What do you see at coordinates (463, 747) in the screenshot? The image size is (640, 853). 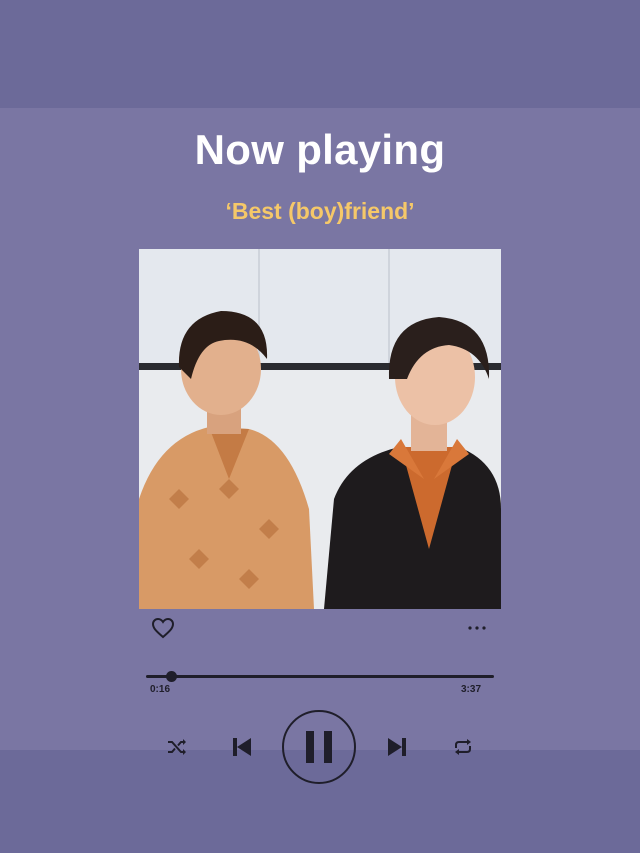 I see `repeat-icon` at bounding box center [463, 747].